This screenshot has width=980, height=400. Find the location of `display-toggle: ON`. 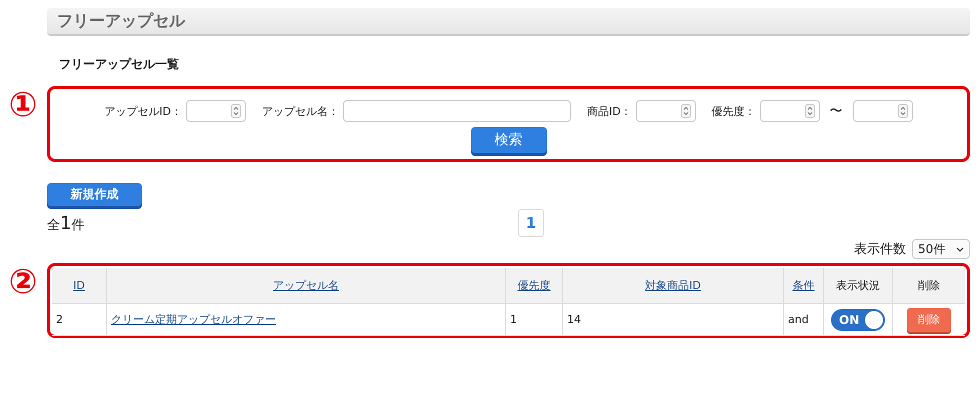

display-toggle: ON is located at coordinates (858, 319).